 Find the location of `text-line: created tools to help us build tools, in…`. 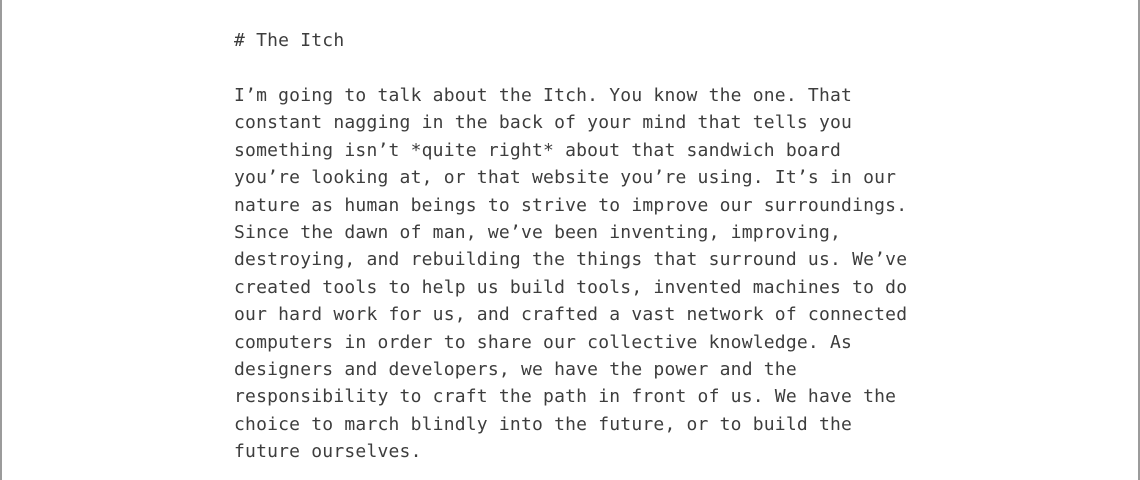

text-line: created tools to help us build tools, in… is located at coordinates (570, 287).